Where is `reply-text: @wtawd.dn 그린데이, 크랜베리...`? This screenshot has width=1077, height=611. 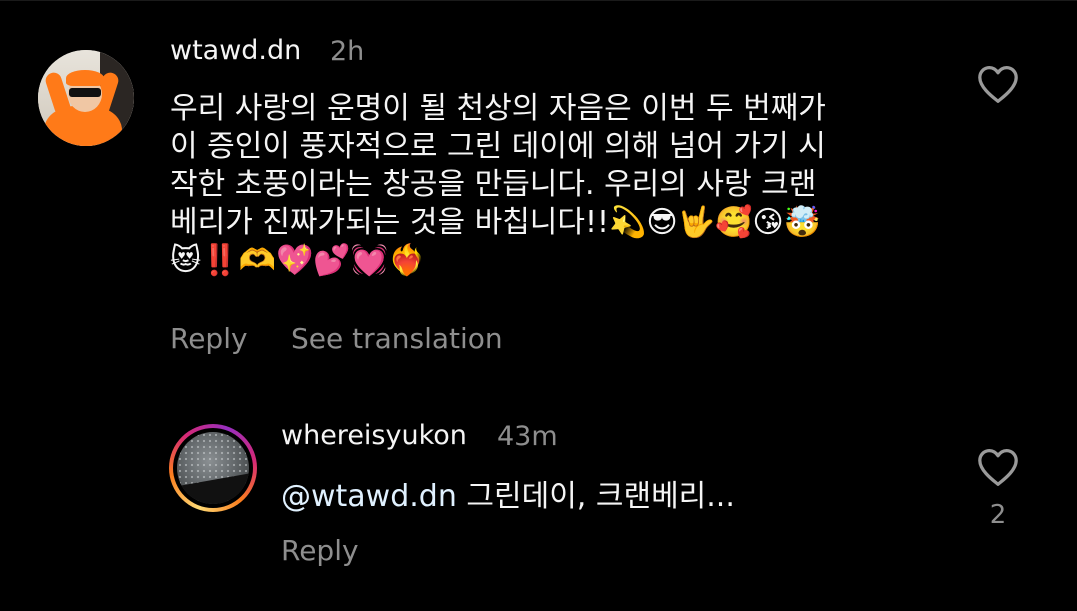
reply-text: @wtawd.dn 그린데이, 크랜베리... is located at coordinates (508, 497).